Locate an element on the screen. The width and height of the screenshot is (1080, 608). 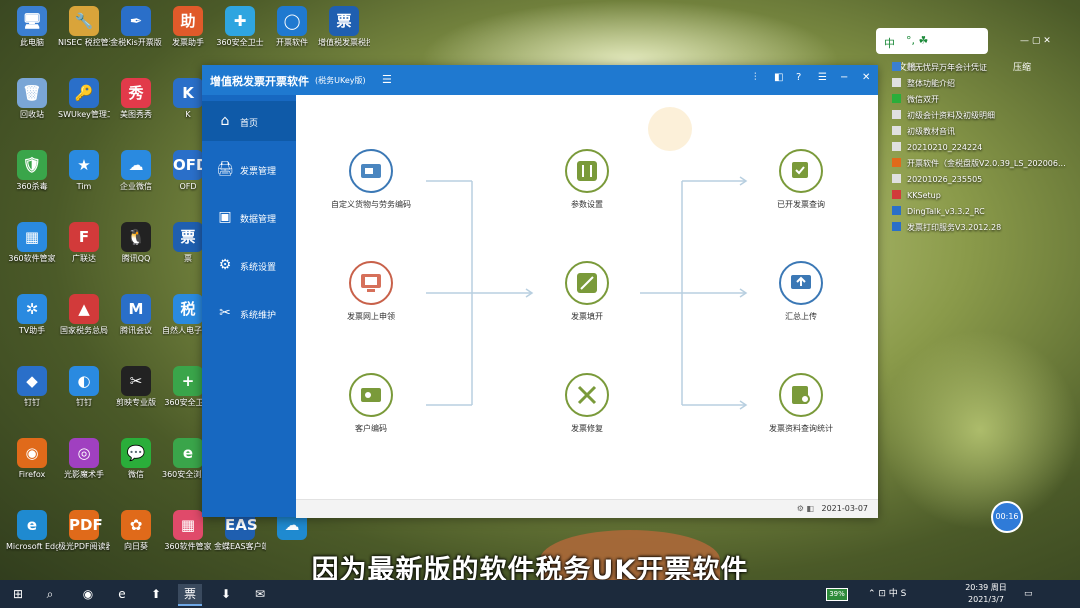
desktop-icon: F 广联达 is located at coordinates (84, 243).